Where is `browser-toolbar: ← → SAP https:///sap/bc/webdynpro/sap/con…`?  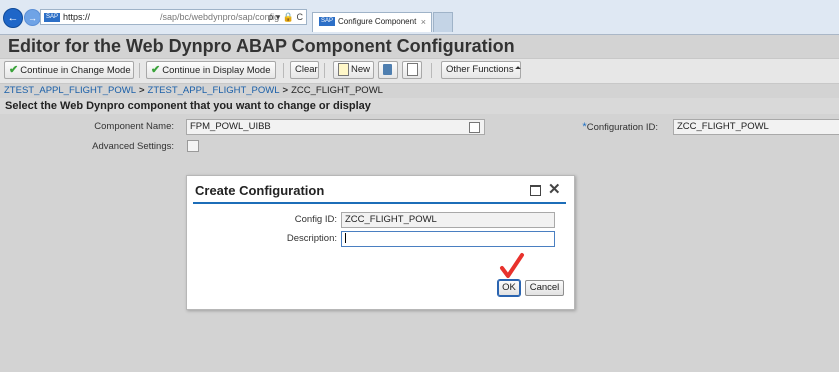
browser-toolbar: ← → SAP https:///sap/bc/webdynpro/sap/con… is located at coordinates (419, 17).